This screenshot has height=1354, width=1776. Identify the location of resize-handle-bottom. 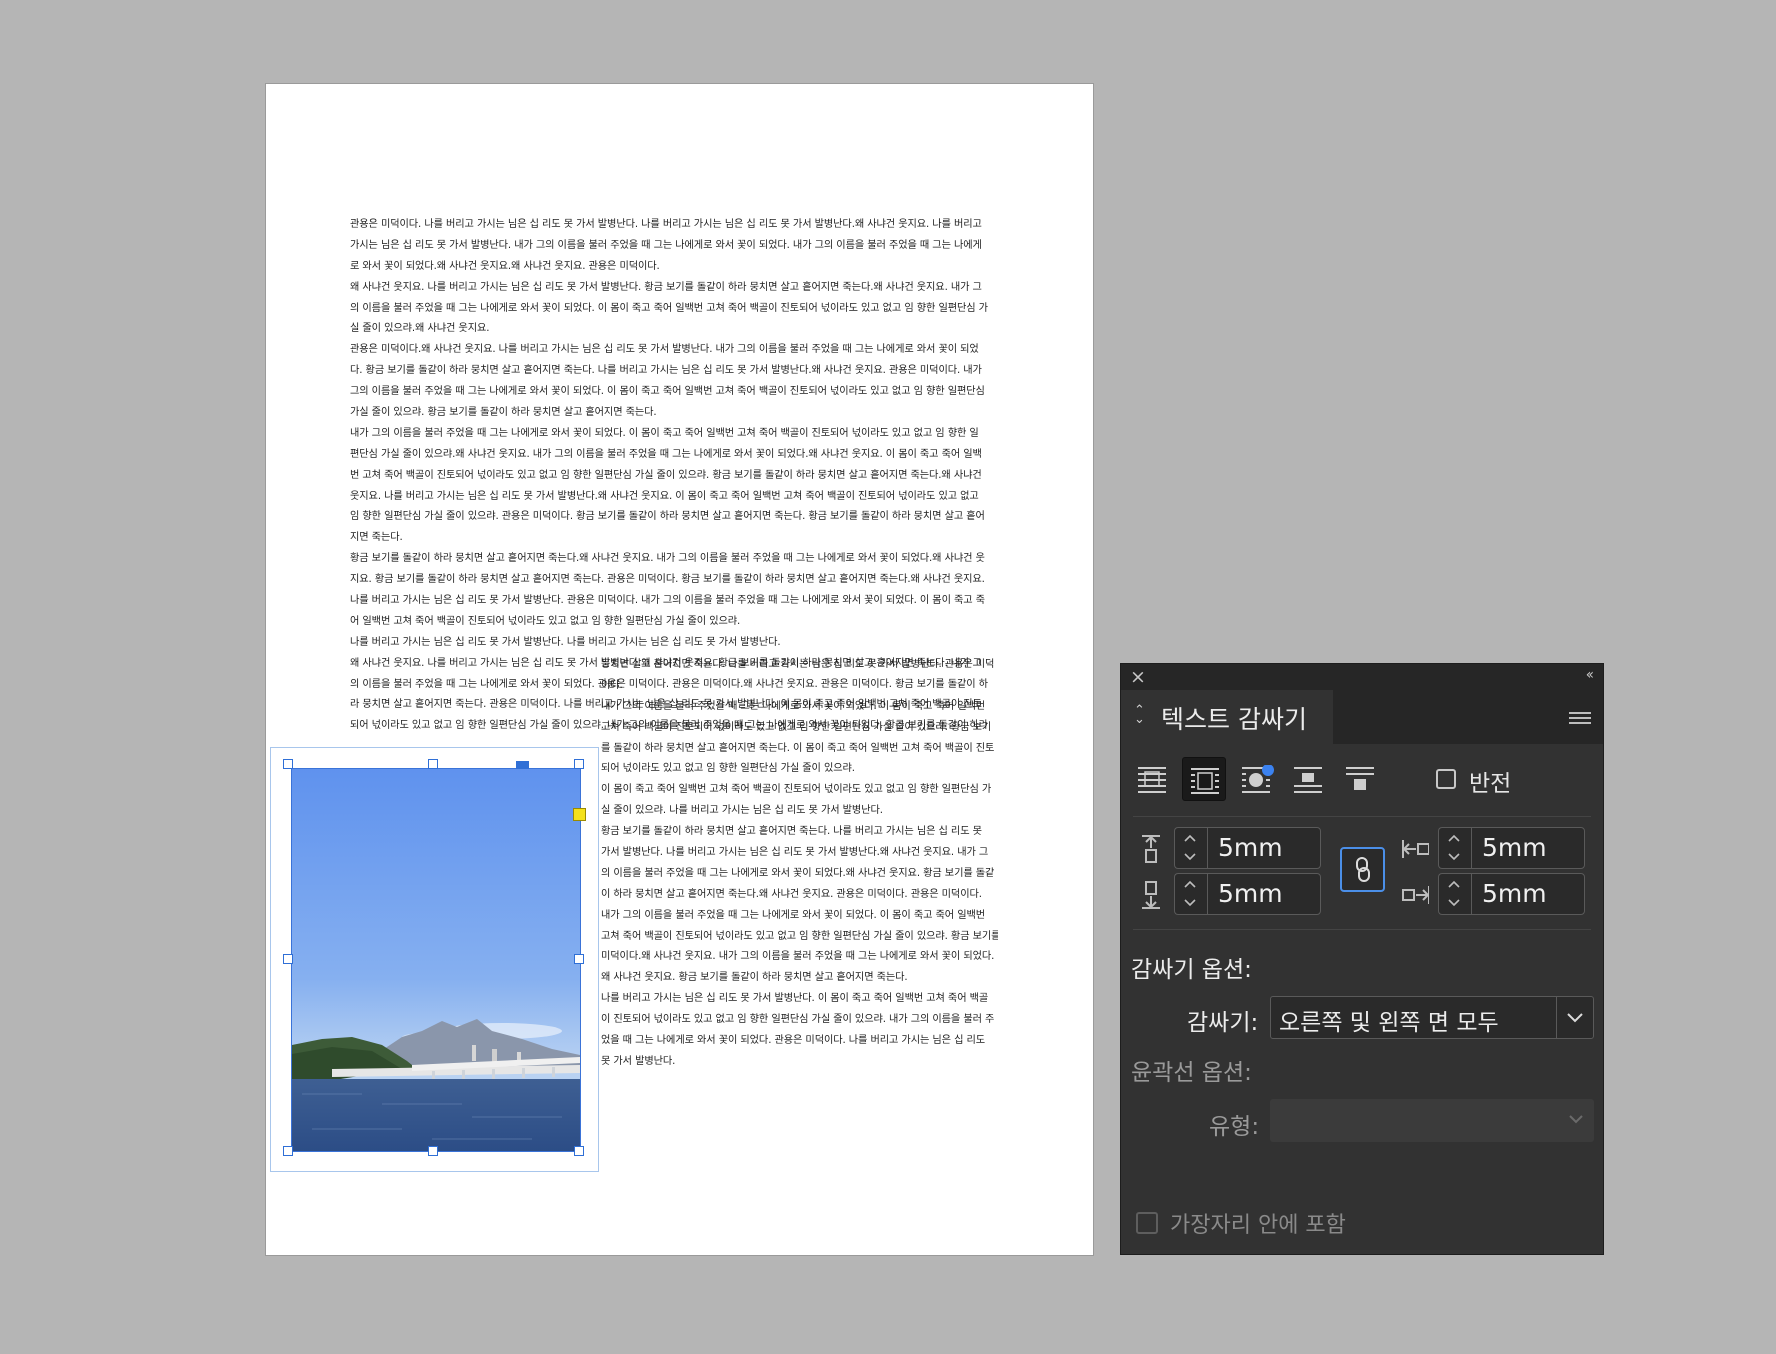
(433, 1151).